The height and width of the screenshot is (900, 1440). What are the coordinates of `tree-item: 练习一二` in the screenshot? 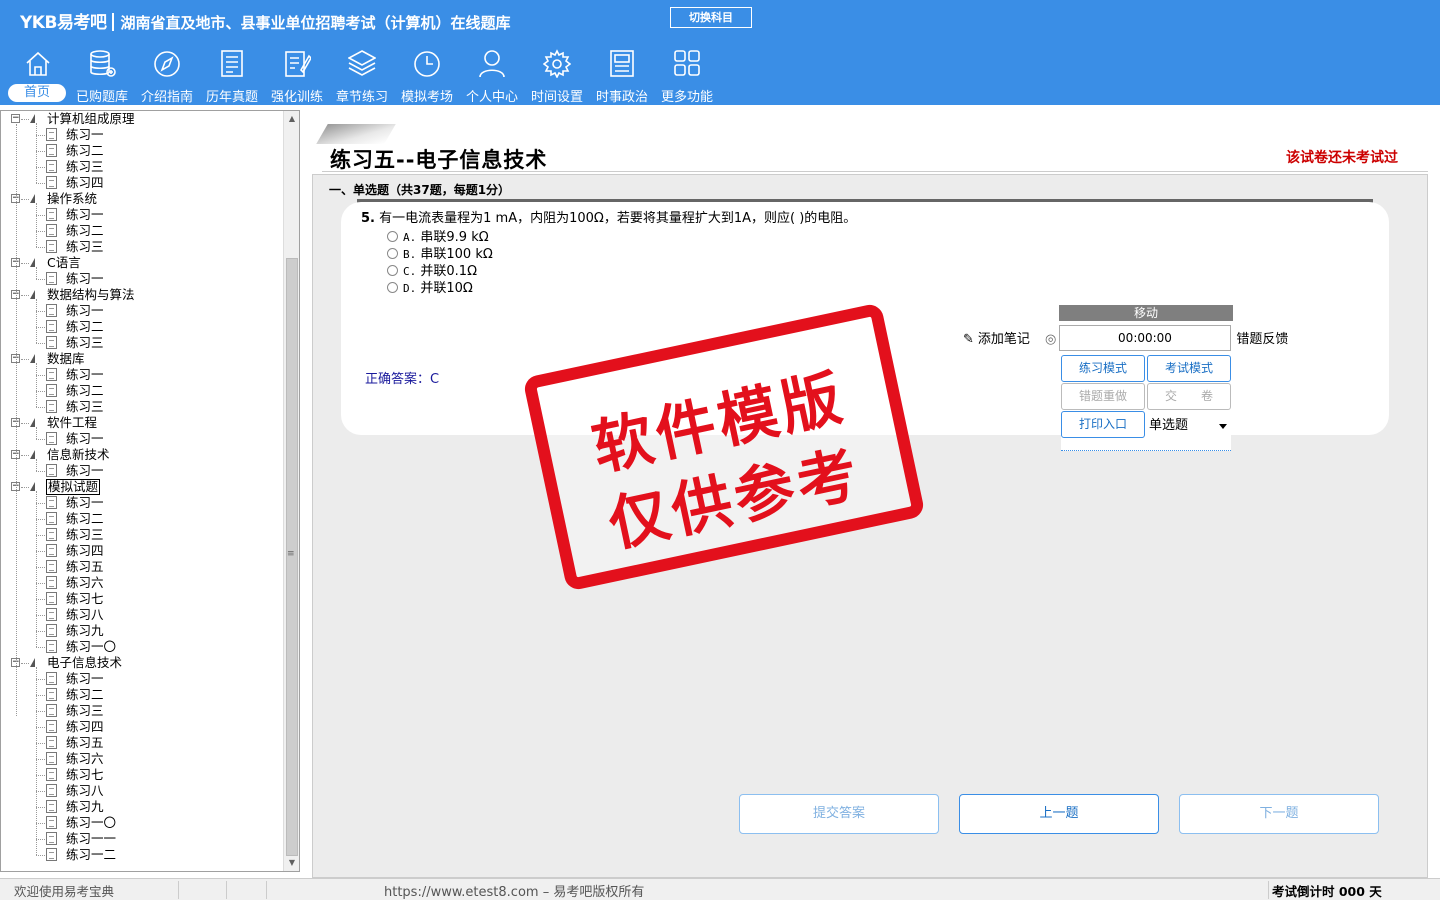 It's located at (143, 855).